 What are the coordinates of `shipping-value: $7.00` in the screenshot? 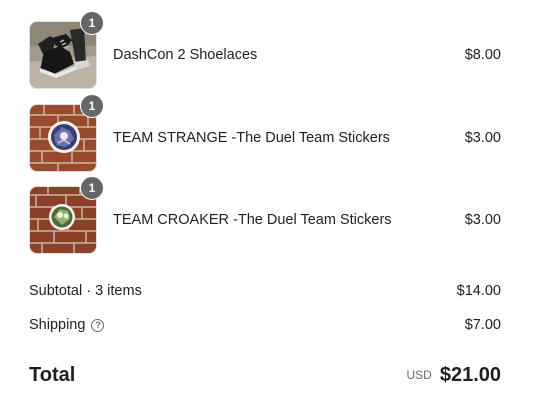 It's located at (482, 325).